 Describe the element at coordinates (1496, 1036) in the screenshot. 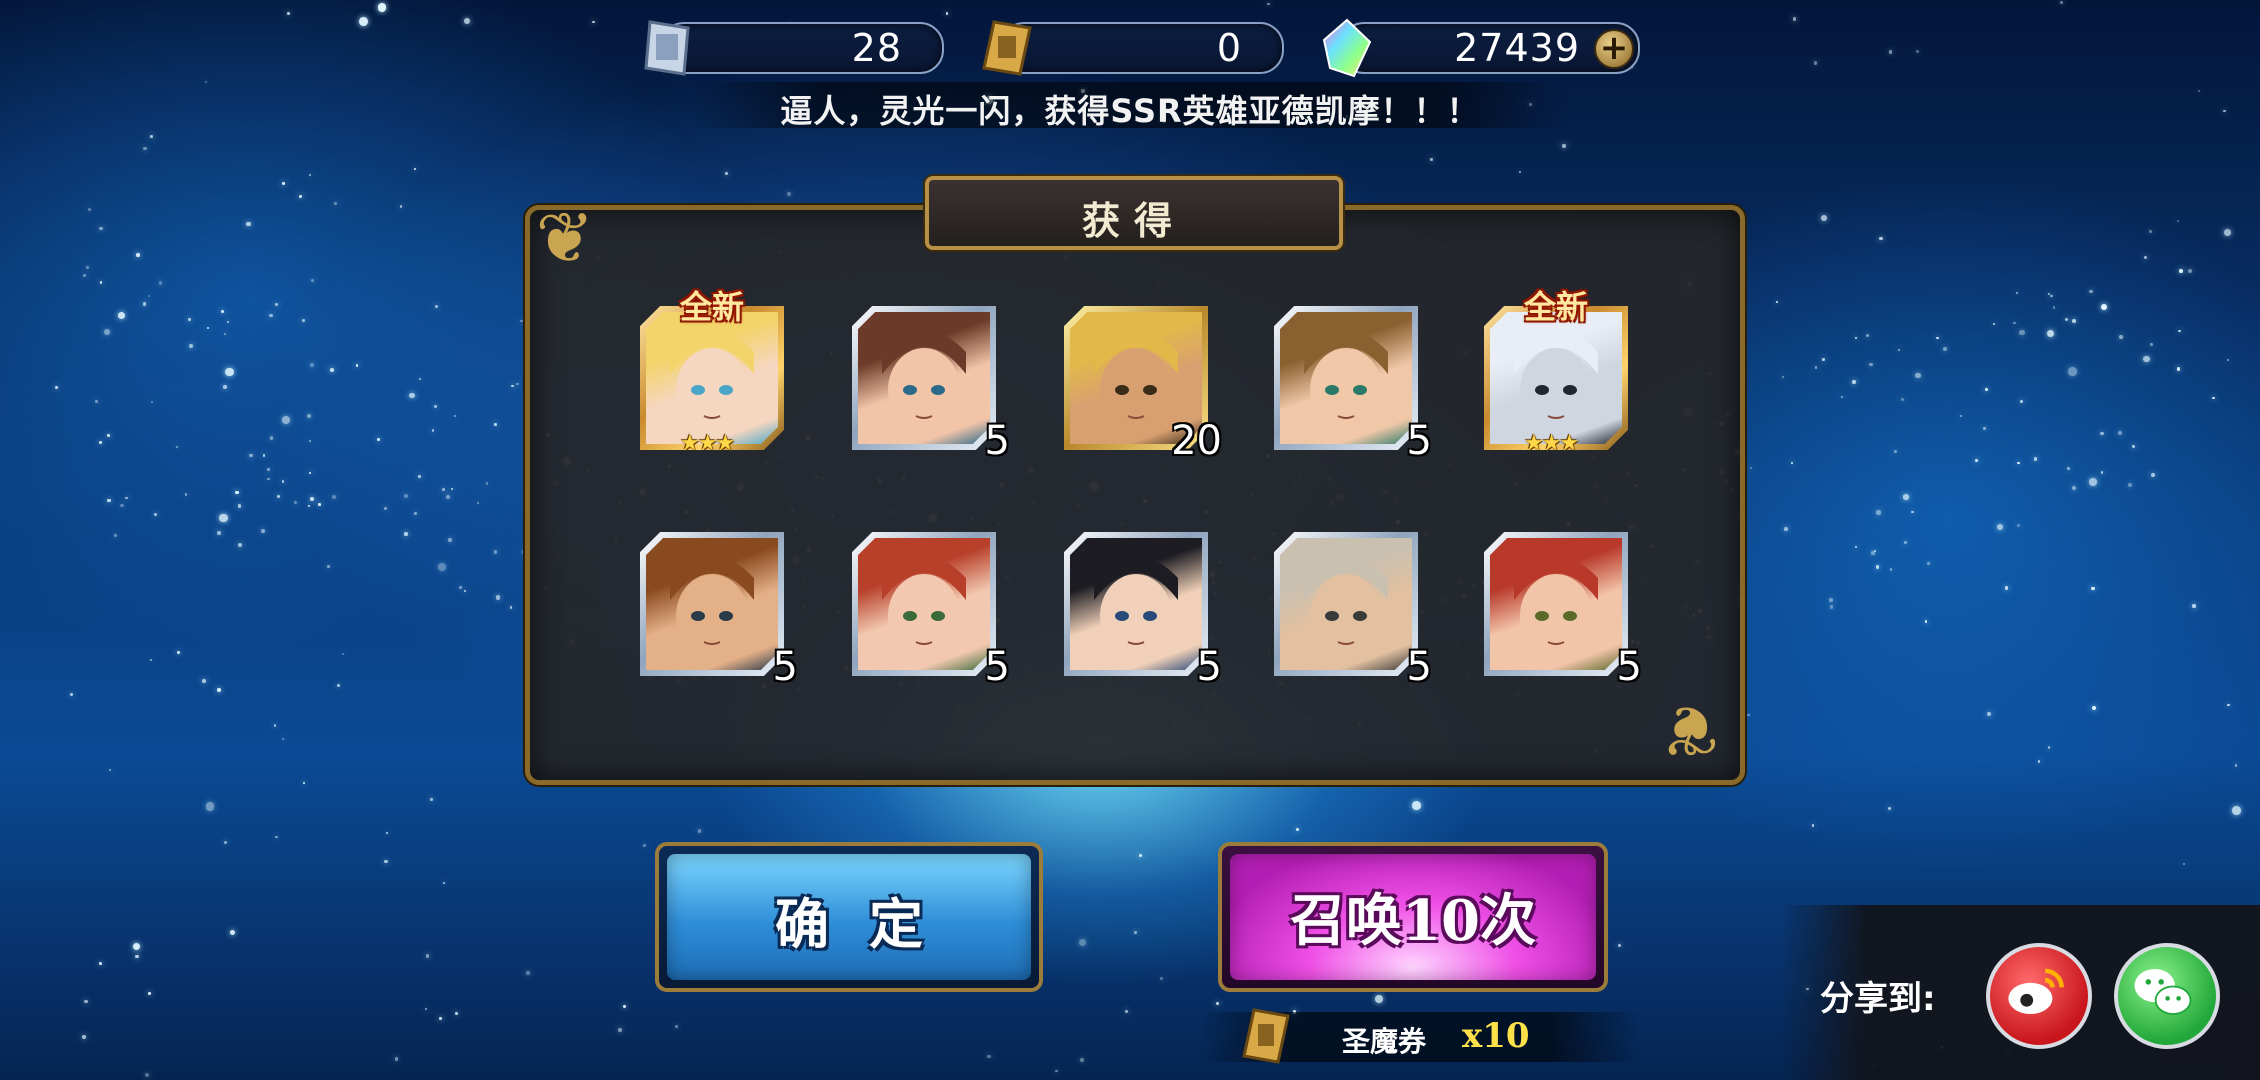

I see `cost-multiplier: x10` at that location.